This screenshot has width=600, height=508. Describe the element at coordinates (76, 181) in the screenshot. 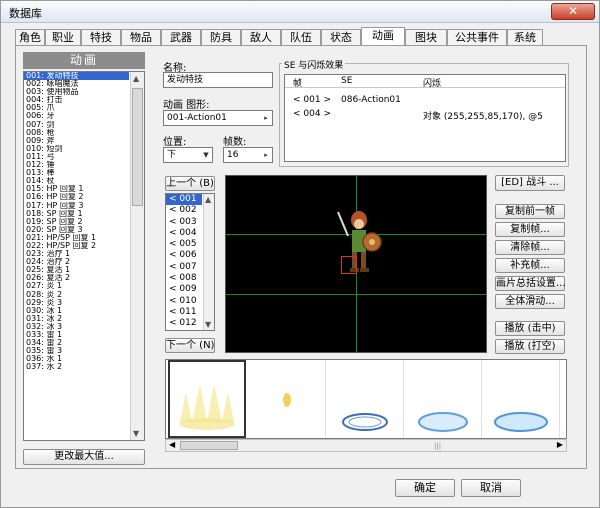

I see `list-item: 014: 杖` at that location.